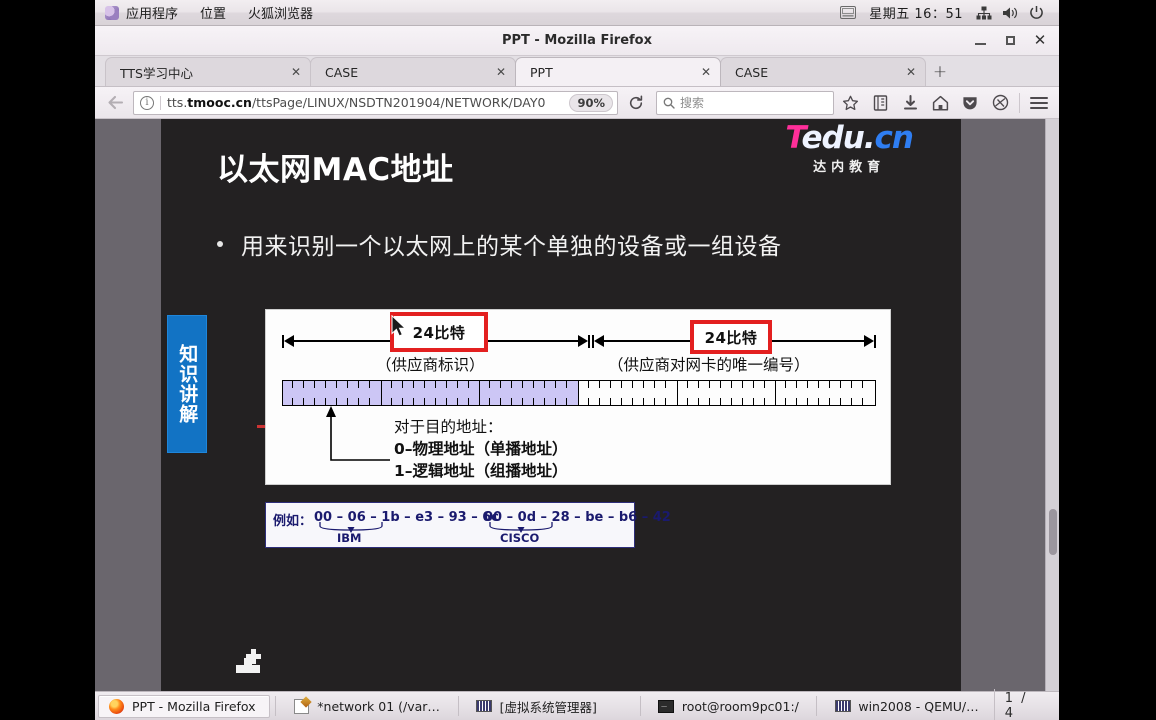 Image resolution: width=1156 pixels, height=720 pixels. What do you see at coordinates (1107, 360) in the screenshot?
I see `letterbox-right` at bounding box center [1107, 360].